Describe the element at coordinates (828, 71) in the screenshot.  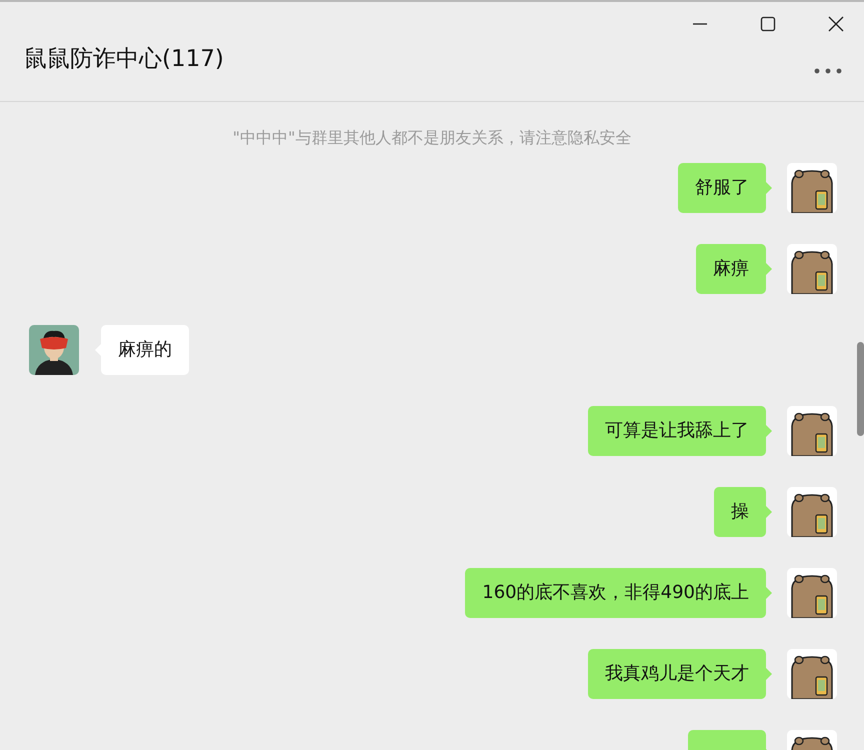
I see `more-icon` at that location.